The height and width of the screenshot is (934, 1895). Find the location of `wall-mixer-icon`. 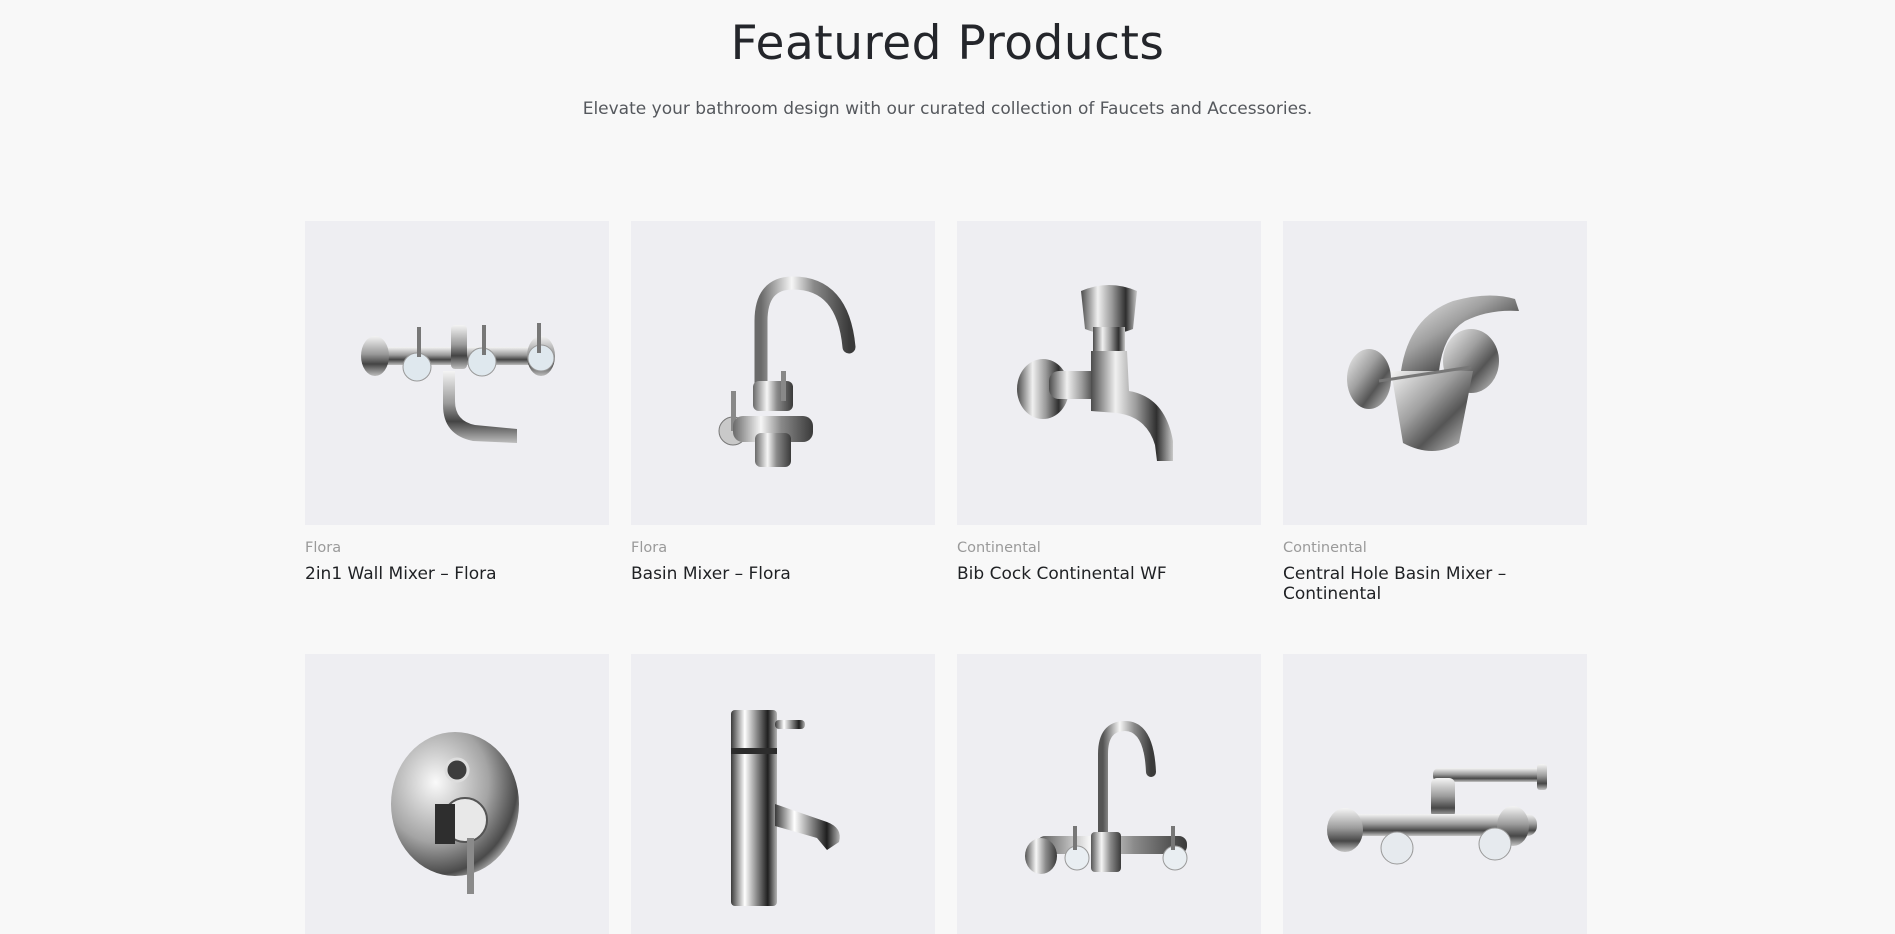

wall-mixer-icon is located at coordinates (458, 383).